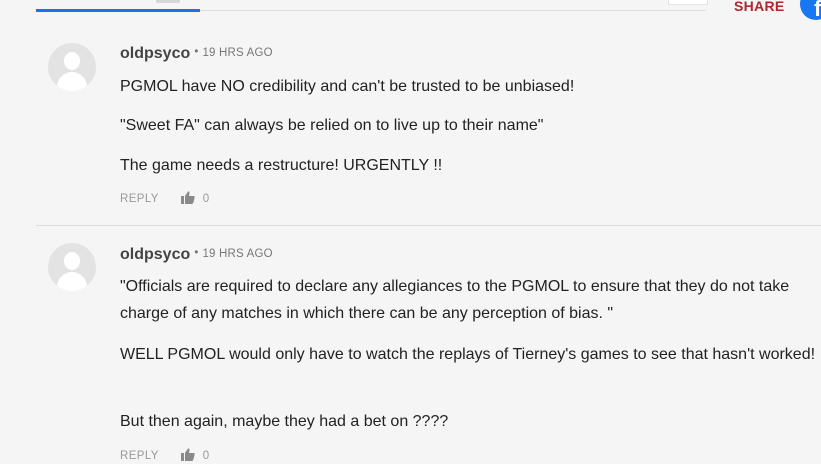 The width and height of the screenshot is (821, 464). What do you see at coordinates (810, 10) in the screenshot?
I see `facebook-icon: f` at bounding box center [810, 10].